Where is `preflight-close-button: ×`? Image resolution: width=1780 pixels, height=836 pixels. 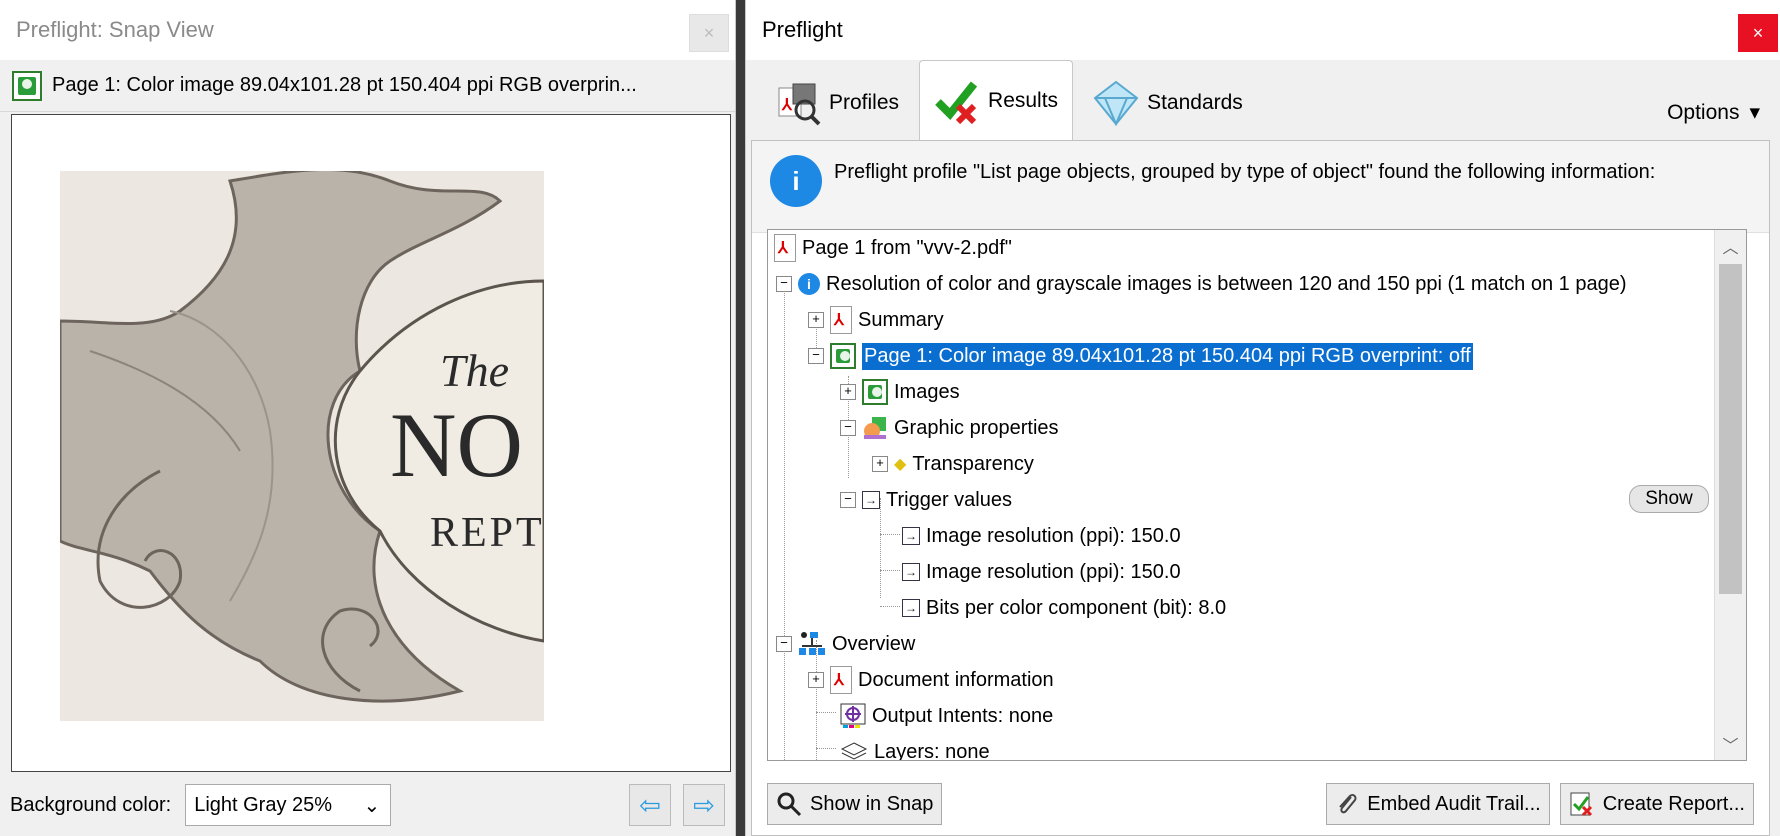
preflight-close-button: × is located at coordinates (1758, 33).